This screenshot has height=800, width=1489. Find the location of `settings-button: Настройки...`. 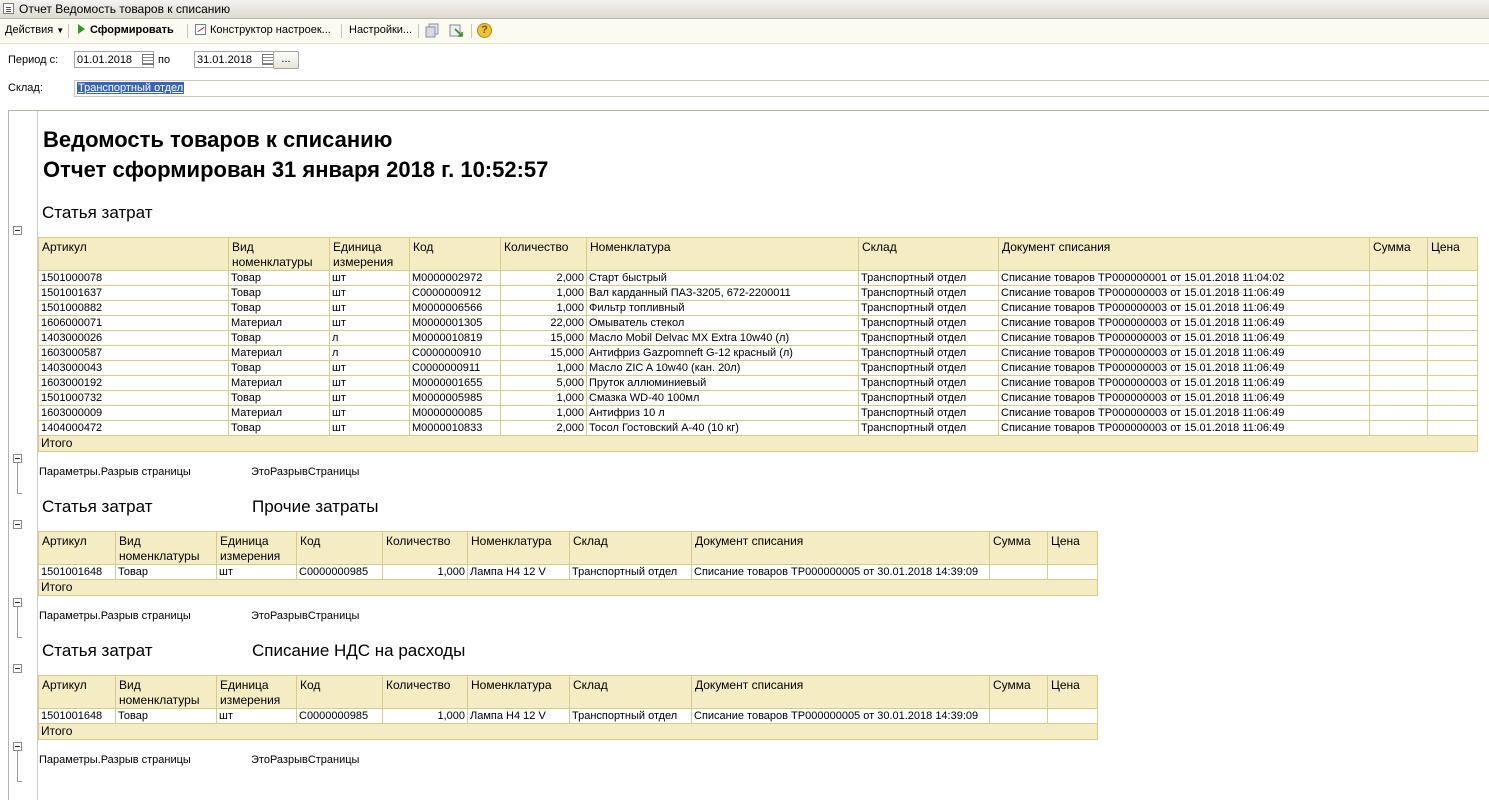

settings-button: Настройки... is located at coordinates (380, 30).